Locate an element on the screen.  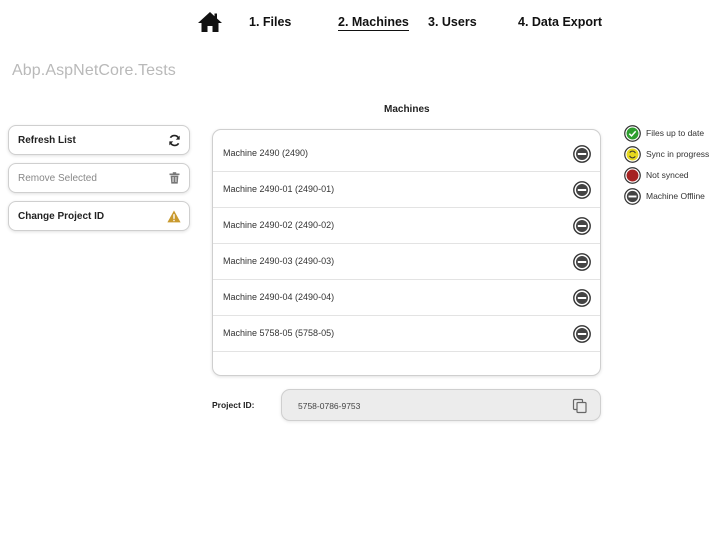
legend-label: Files up to date is located at coordinates (675, 133).